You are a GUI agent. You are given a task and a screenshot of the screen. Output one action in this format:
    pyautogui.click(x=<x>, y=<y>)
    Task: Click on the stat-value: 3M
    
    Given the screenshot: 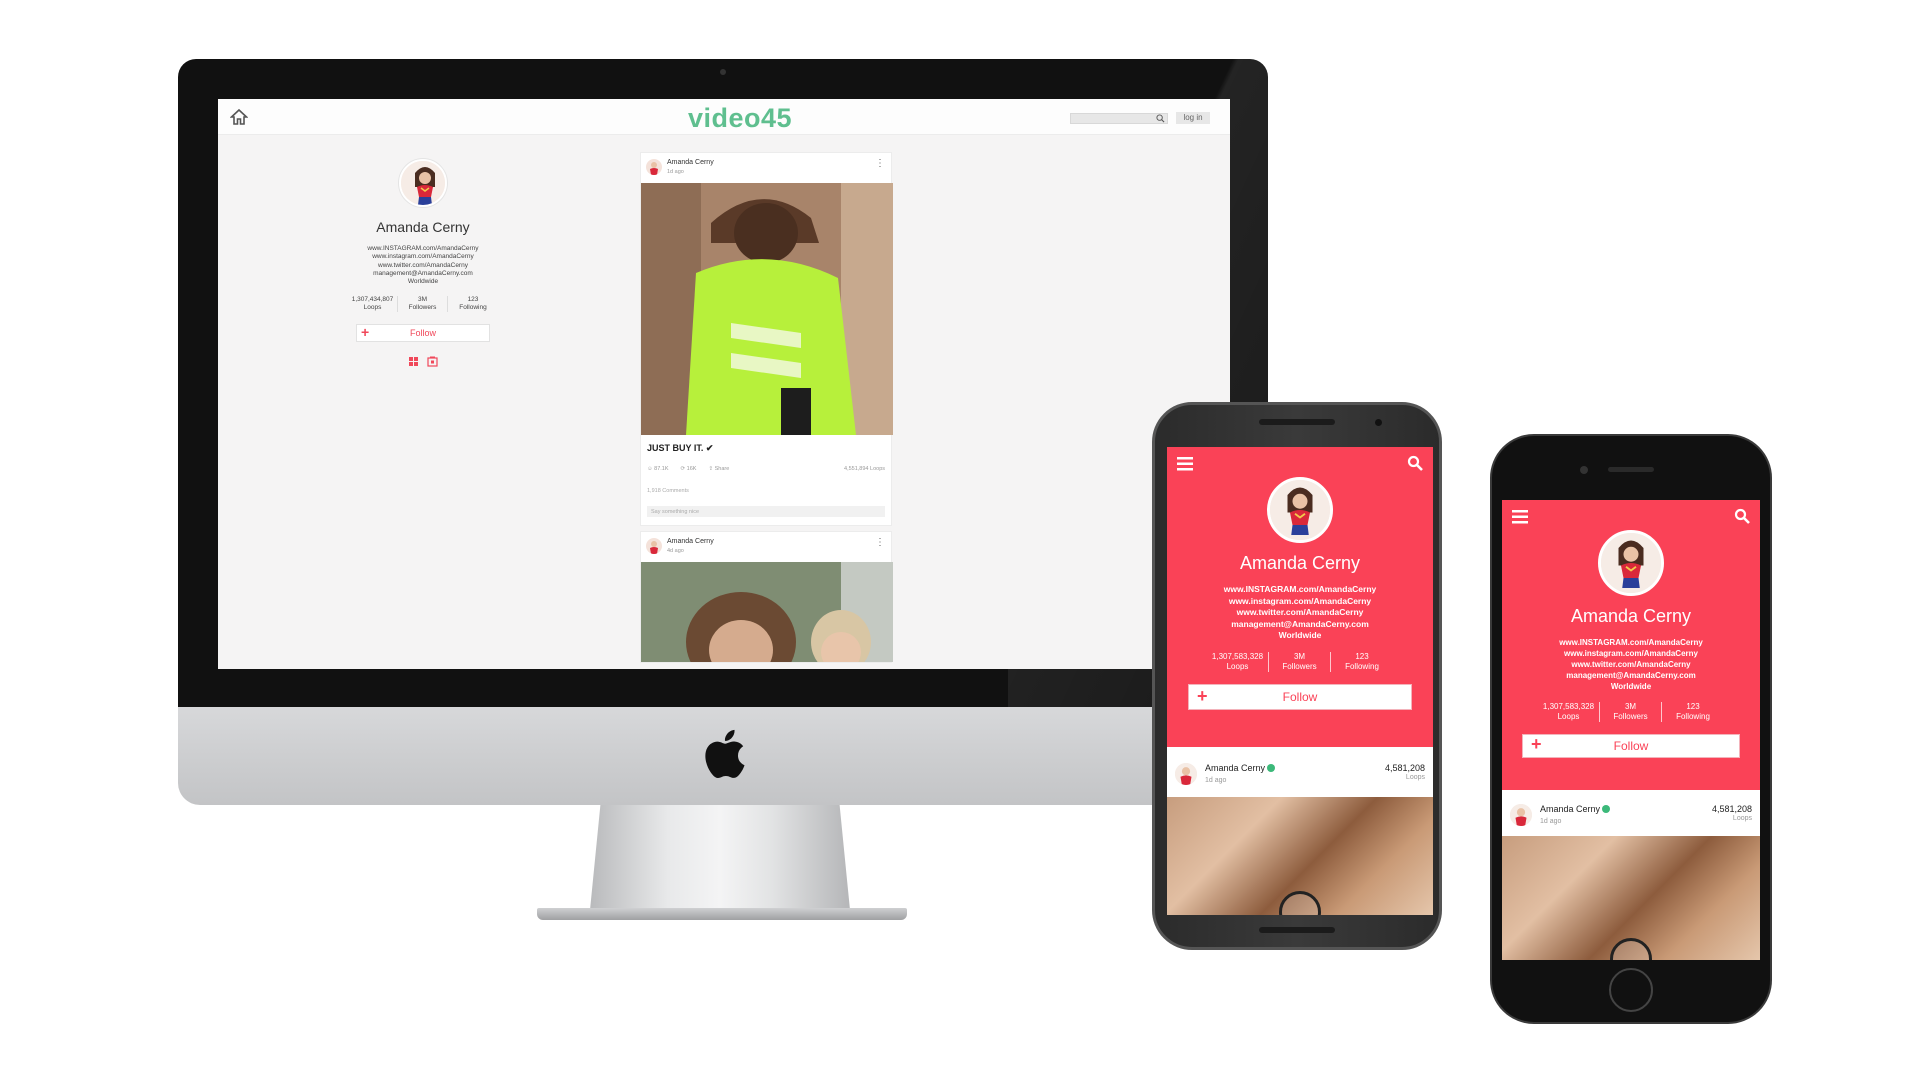 What is the action you would take?
    pyautogui.click(x=422, y=300)
    